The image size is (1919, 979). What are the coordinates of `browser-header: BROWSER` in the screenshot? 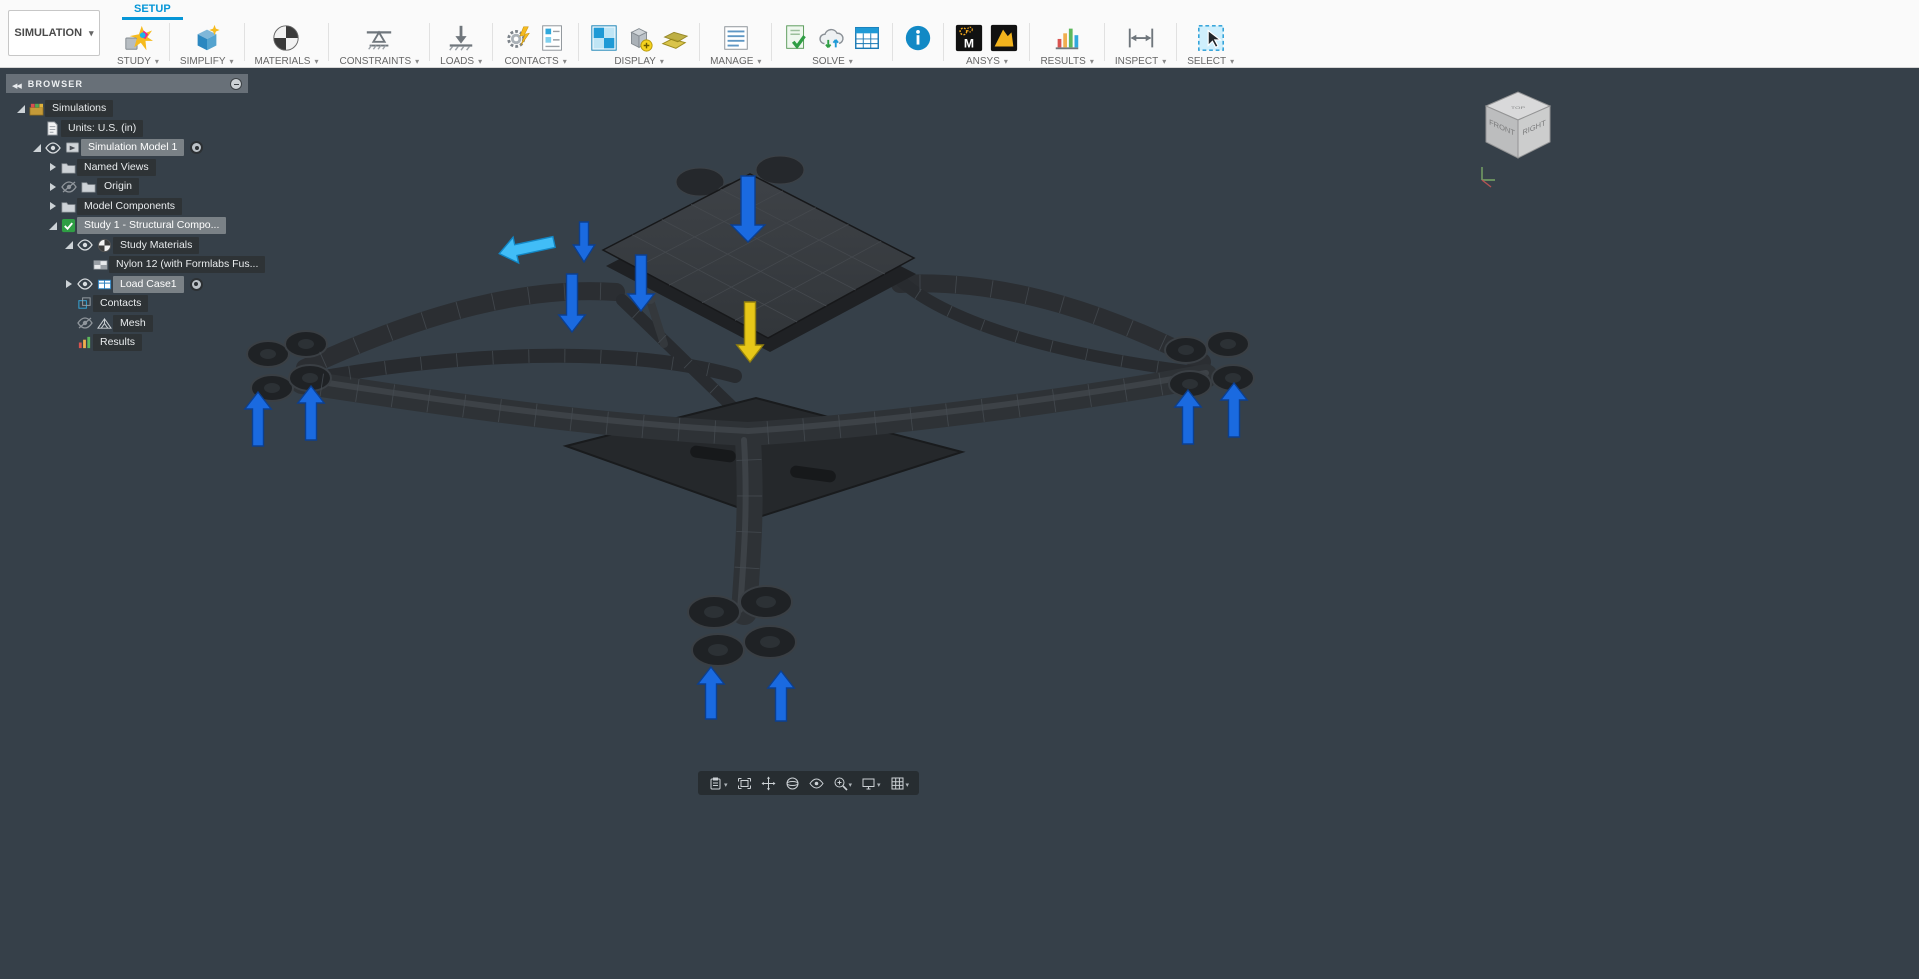 It's located at (127, 83).